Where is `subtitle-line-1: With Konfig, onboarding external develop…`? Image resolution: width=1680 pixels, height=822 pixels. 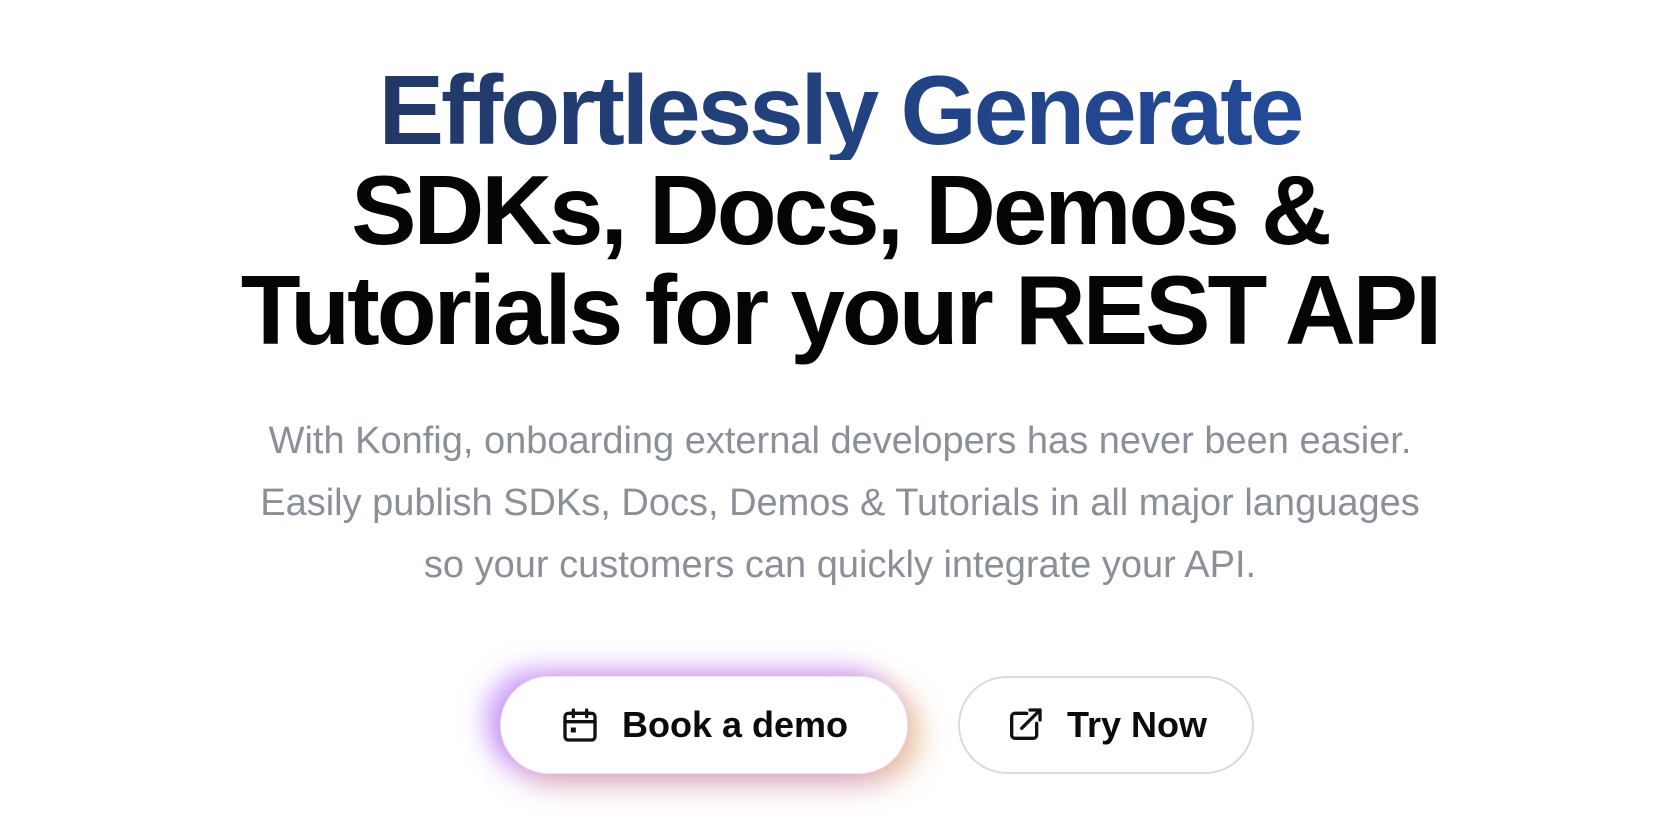
subtitle-line-1: With Konfig, onboarding external develop… is located at coordinates (840, 441).